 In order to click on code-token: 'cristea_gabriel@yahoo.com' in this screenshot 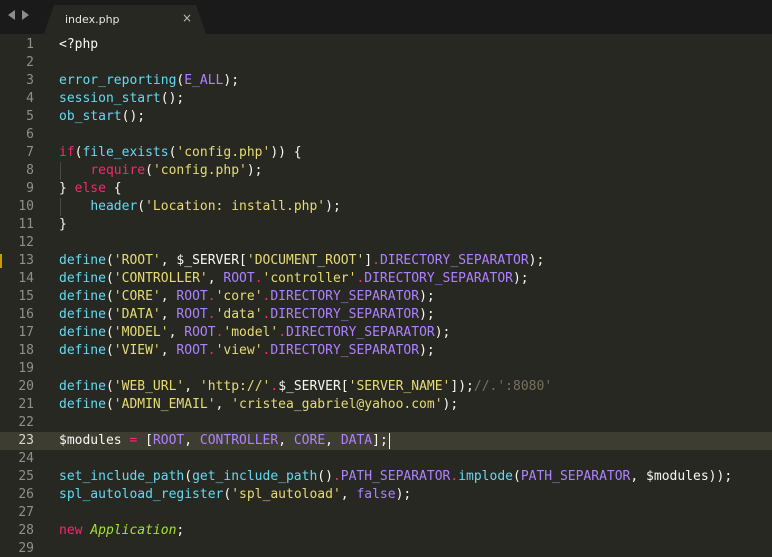, I will do `click(337, 404)`.